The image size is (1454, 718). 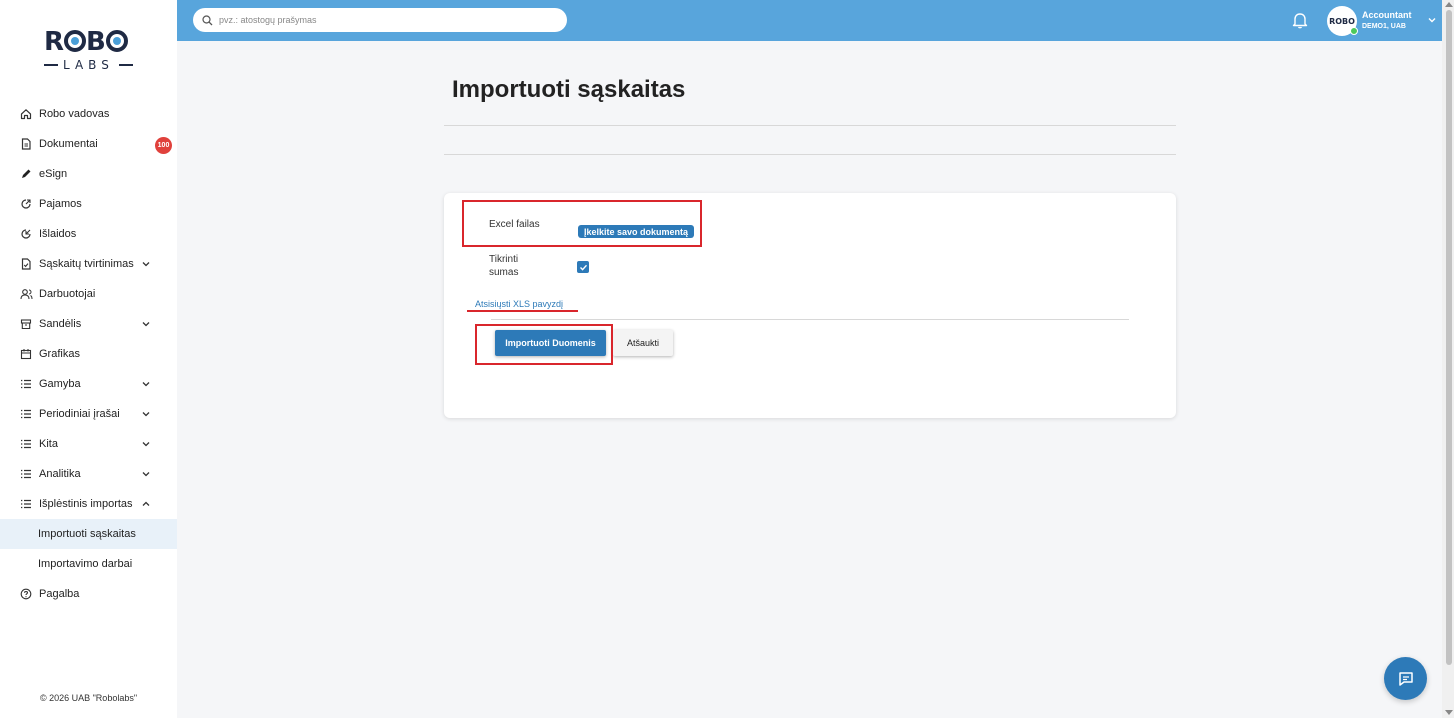 What do you see at coordinates (60, 324) in the screenshot?
I see `sidebar-item-label: Sandėlis` at bounding box center [60, 324].